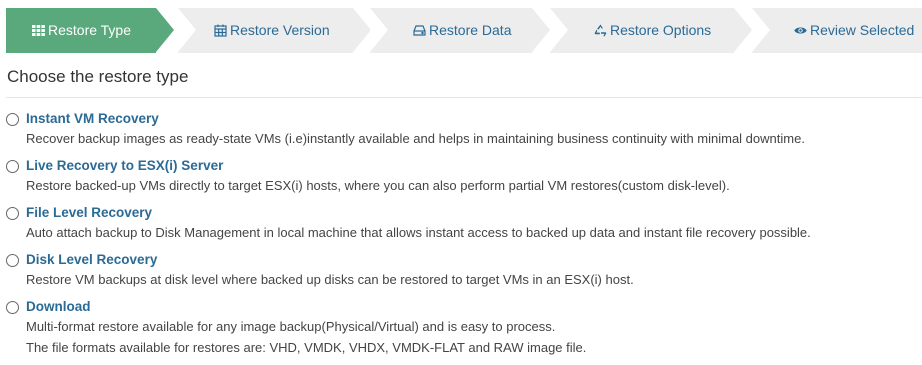 The width and height of the screenshot is (922, 365). Describe the element at coordinates (12, 260) in the screenshot. I see `disk-level-recovery-radio` at that location.